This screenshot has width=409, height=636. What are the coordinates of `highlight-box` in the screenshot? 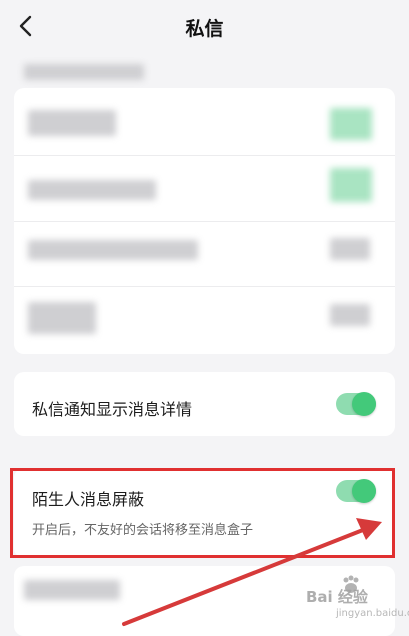 It's located at (202, 513).